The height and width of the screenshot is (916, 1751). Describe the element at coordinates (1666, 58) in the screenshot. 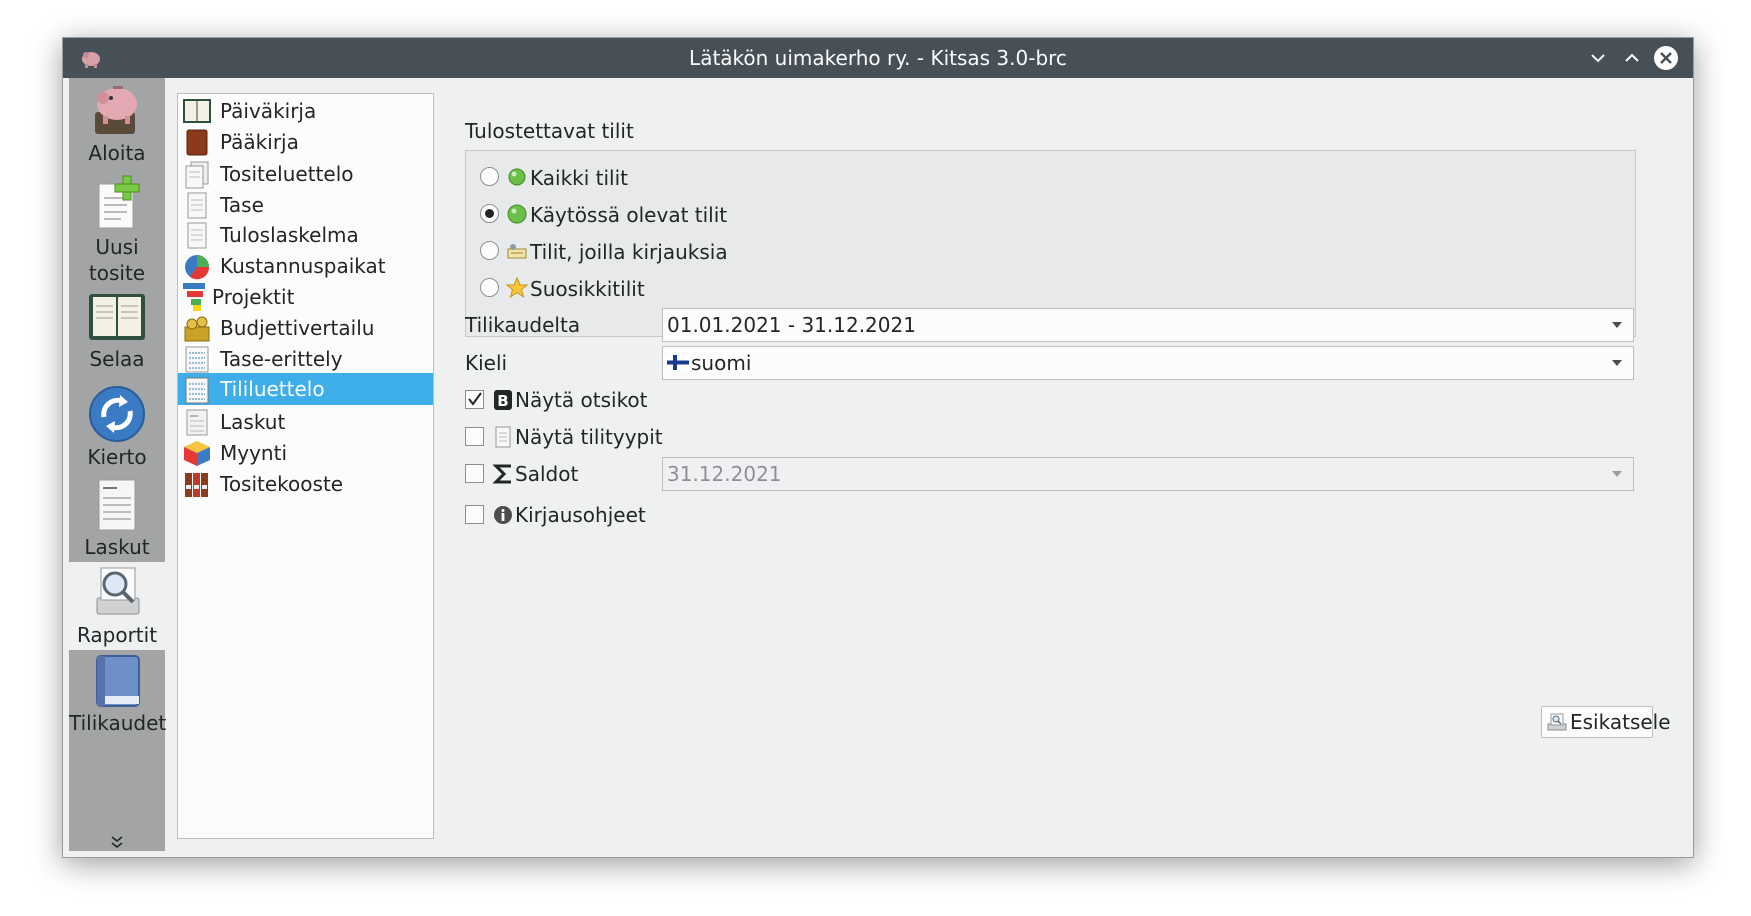

I see `close-icon` at that location.